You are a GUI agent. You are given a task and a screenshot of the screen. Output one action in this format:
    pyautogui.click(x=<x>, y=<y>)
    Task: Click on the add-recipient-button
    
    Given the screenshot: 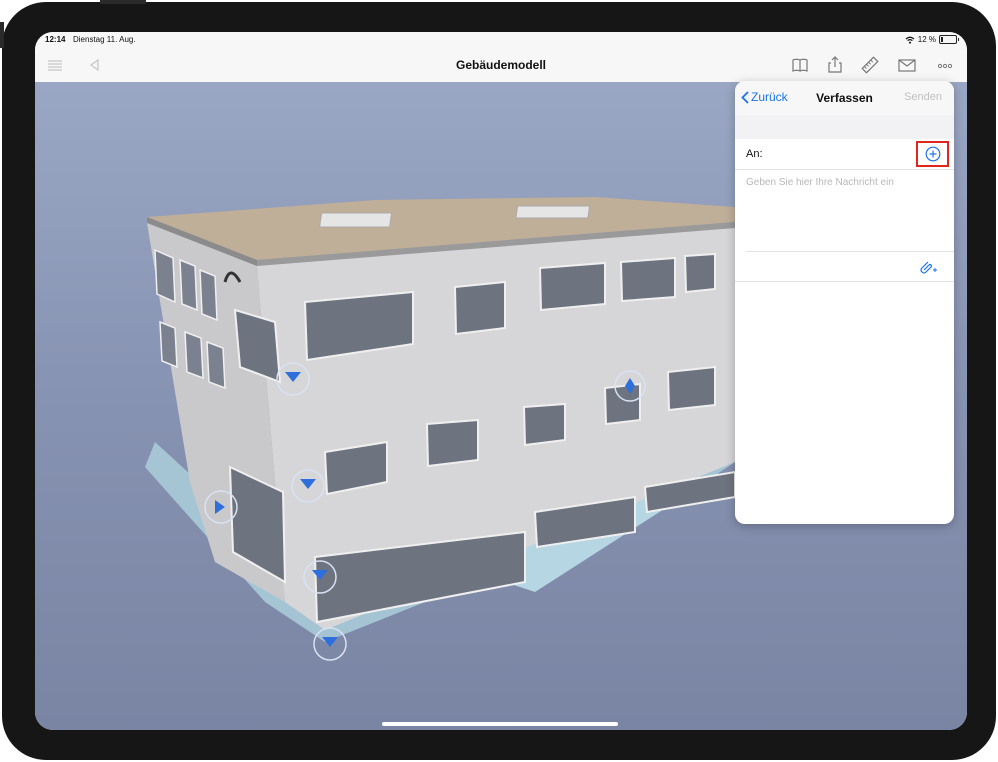 What is the action you would take?
    pyautogui.click(x=932, y=154)
    